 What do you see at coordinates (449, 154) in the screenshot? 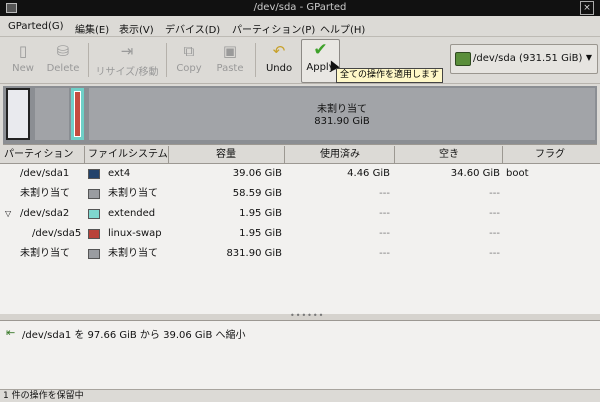
I see `column-free: 空き` at bounding box center [449, 154].